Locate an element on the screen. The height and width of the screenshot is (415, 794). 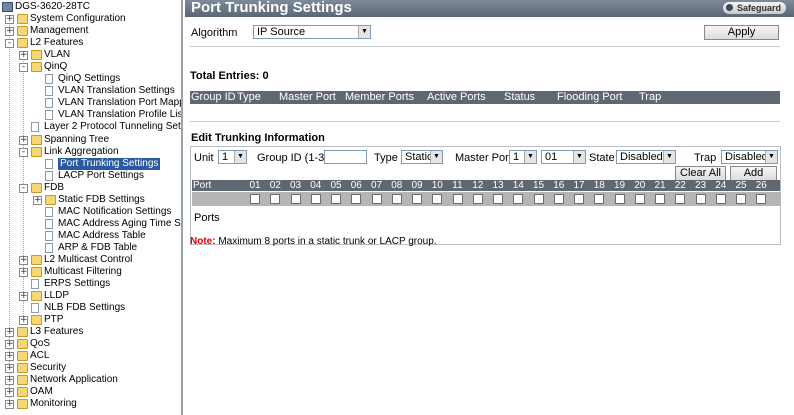
tree-item: - Link Aggregation is located at coordinates (90, 152).